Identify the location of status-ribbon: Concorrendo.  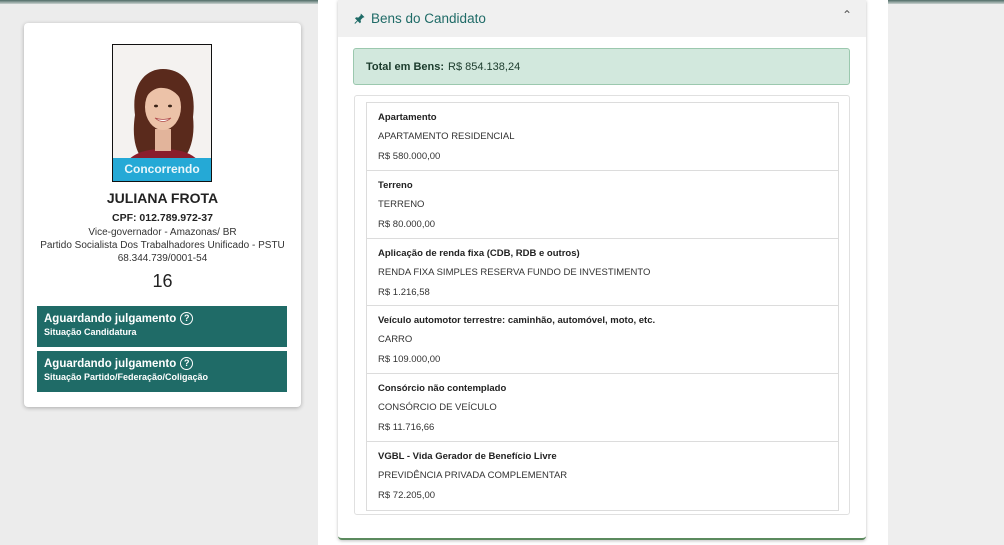
(162, 169).